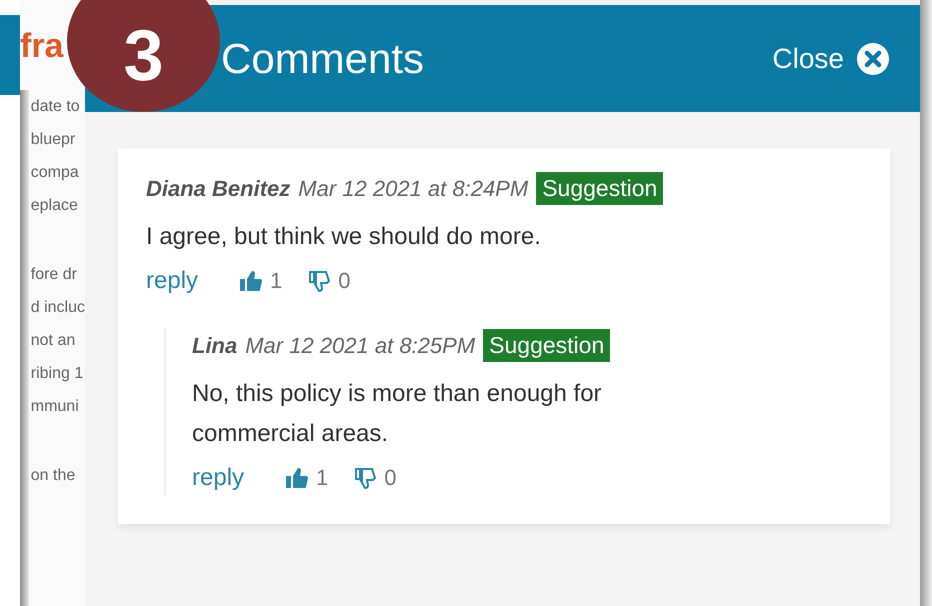  I want to click on close-icon, so click(873, 59).